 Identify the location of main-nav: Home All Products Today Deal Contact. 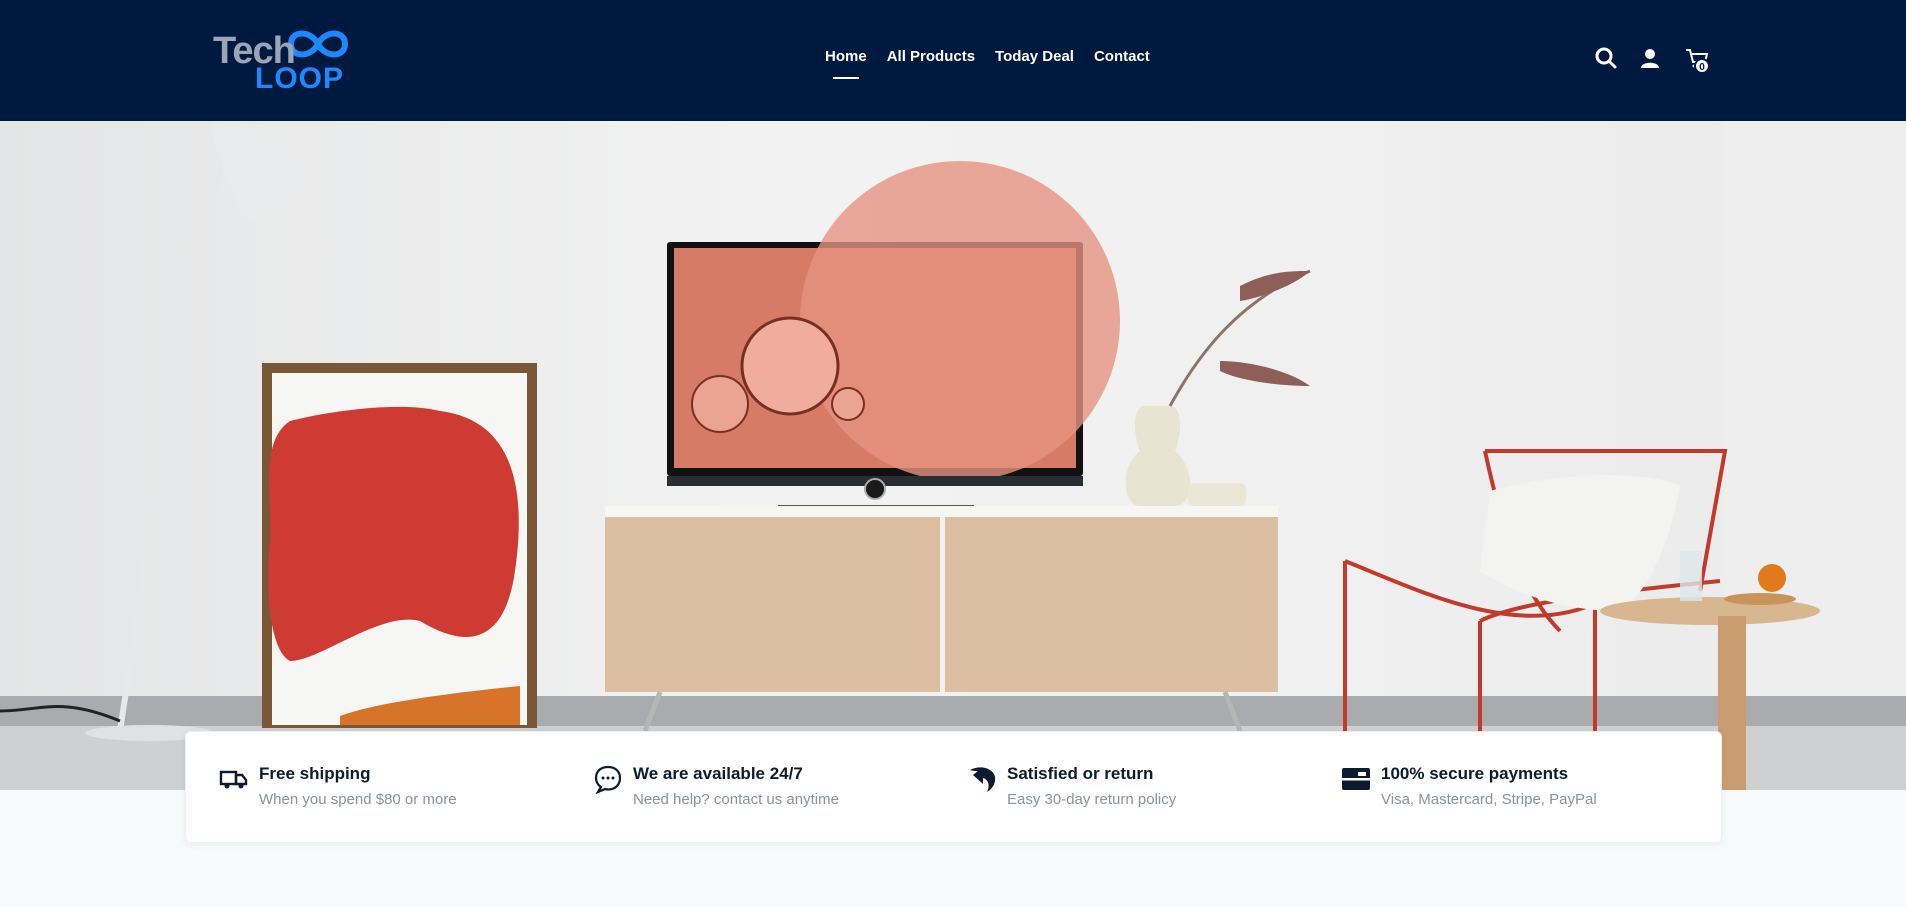
(997, 63).